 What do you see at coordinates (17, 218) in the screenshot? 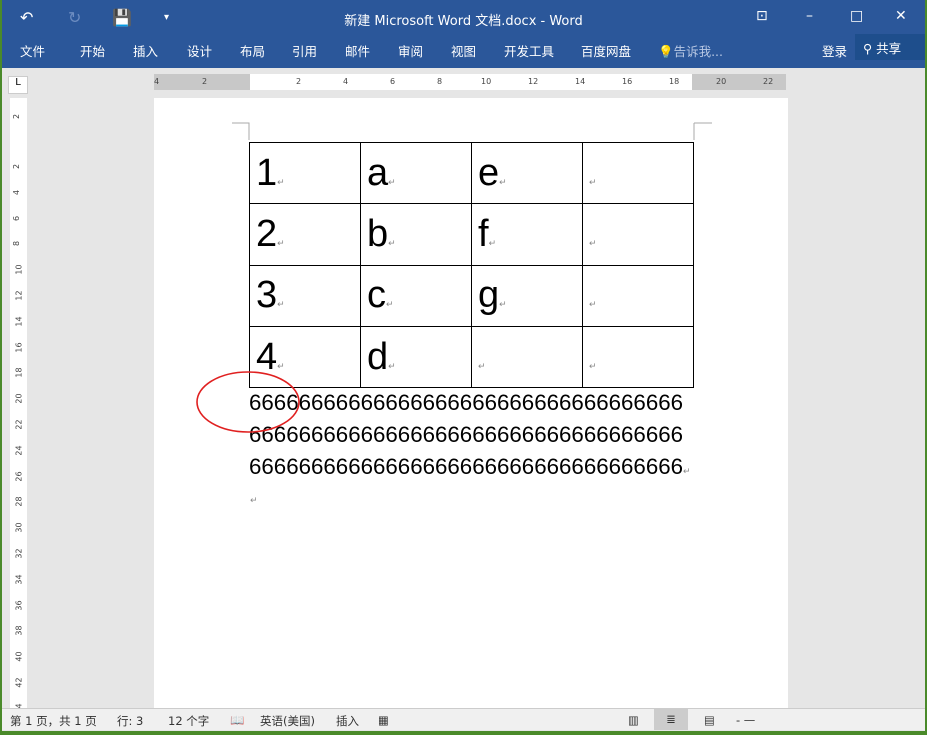
I see `ruler-label: 6` at bounding box center [17, 218].